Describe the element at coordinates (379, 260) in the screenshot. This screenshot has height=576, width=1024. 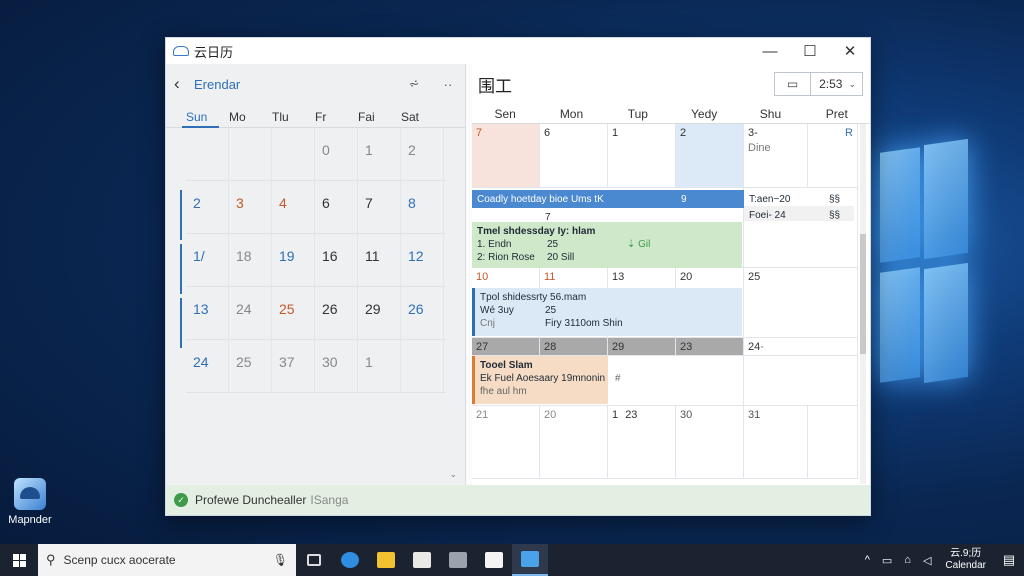
I see `mini-day-cell: 11` at that location.